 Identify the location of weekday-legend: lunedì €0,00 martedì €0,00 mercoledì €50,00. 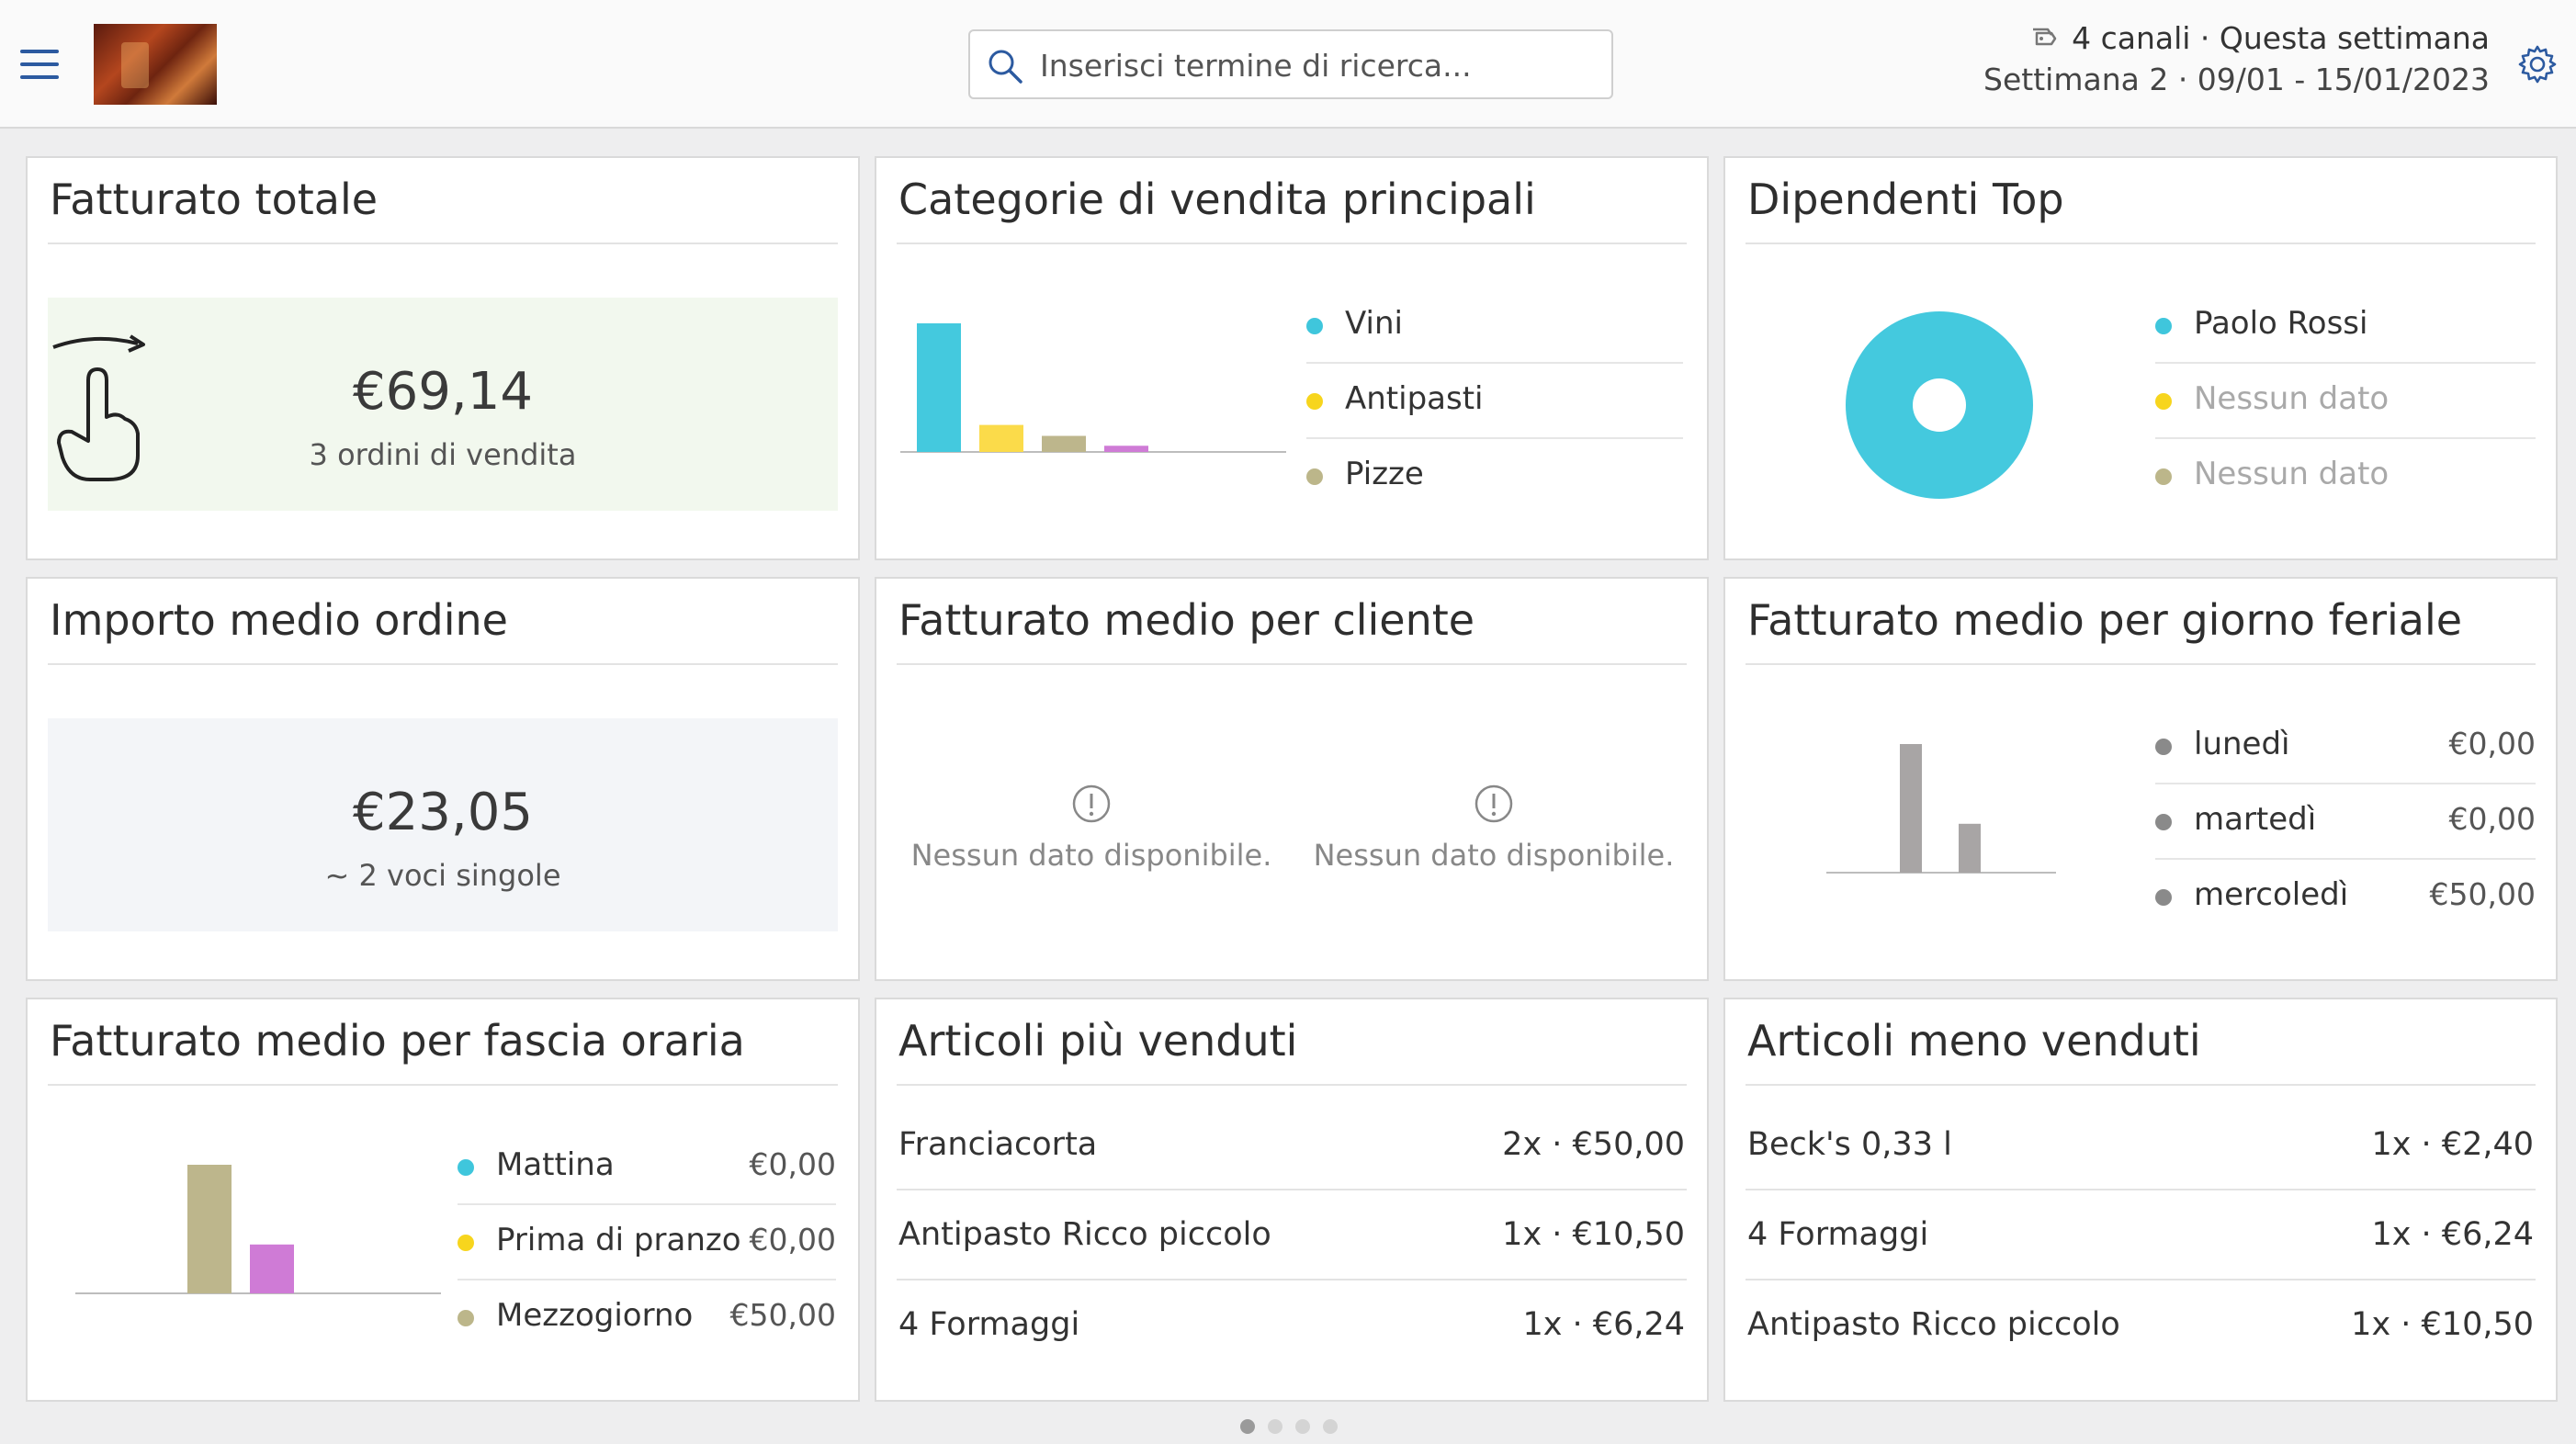
(2345, 822).